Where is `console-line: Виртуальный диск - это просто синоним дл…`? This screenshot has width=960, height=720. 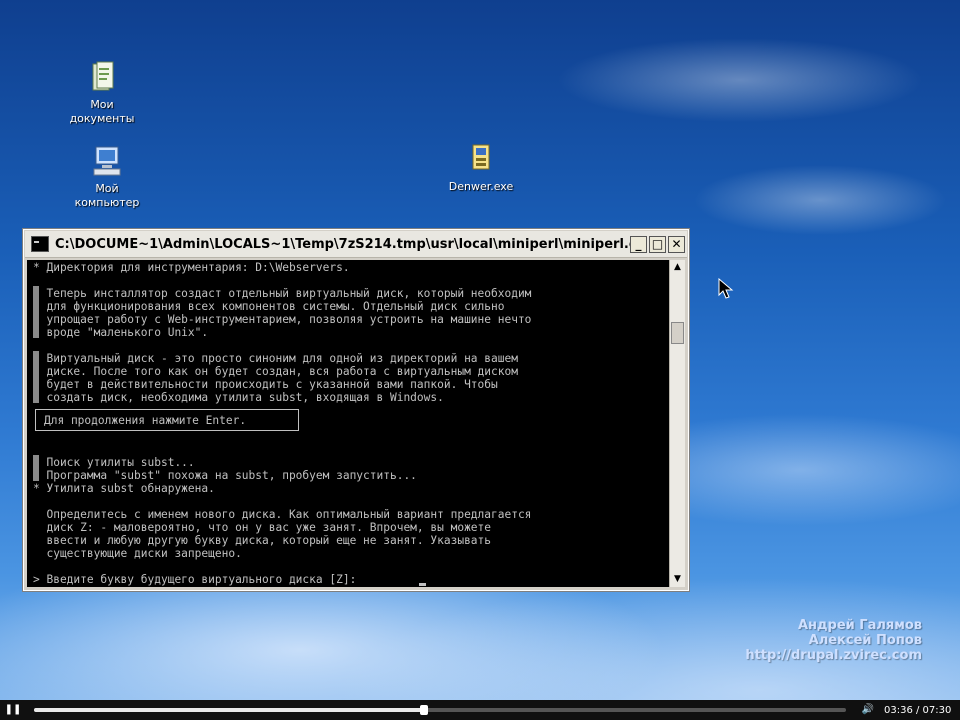
console-line: Виртуальный диск - это просто синоним дл… is located at coordinates (275, 358).